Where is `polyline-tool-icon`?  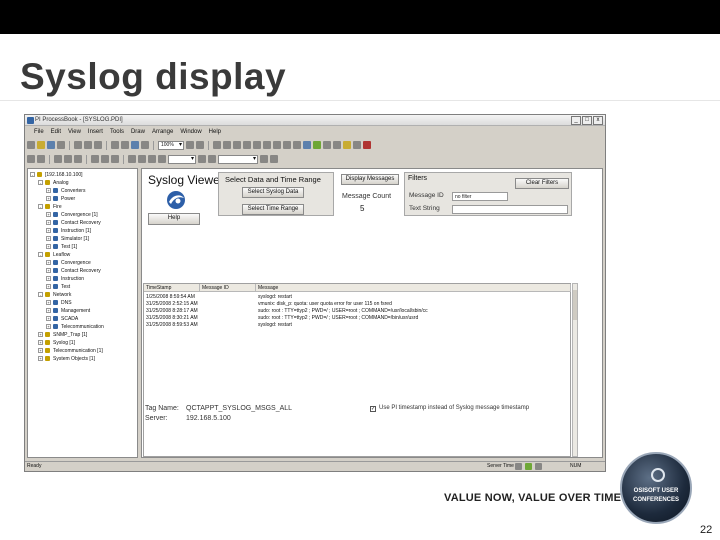
polyline-tool-icon is located at coordinates (237, 145).